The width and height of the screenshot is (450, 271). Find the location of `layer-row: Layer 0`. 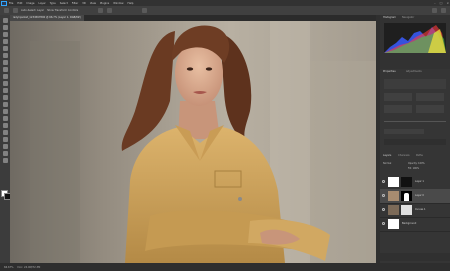

layer-row: Layer 0 is located at coordinates (415, 196).